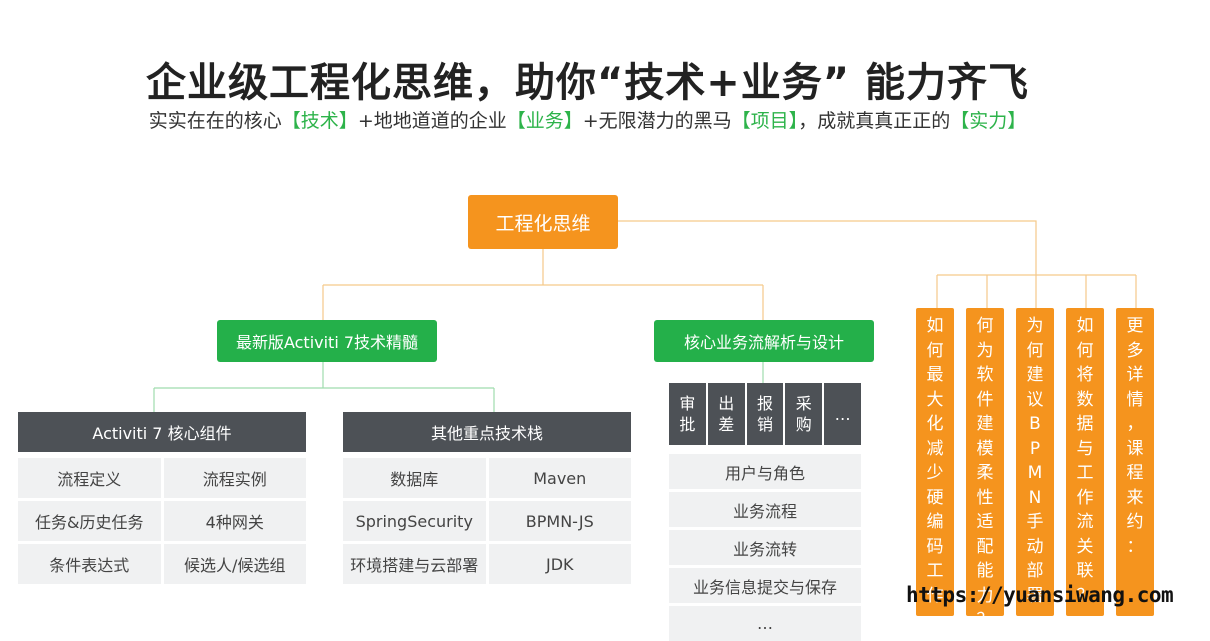  Describe the element at coordinates (1085, 462) in the screenshot. I see `question-column: 如何将数据与工作流关联？` at that location.